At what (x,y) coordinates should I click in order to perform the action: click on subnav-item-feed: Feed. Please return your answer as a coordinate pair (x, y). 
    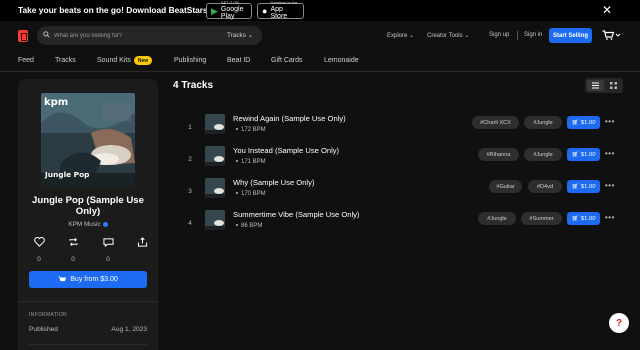
    Looking at the image, I should click on (26, 60).